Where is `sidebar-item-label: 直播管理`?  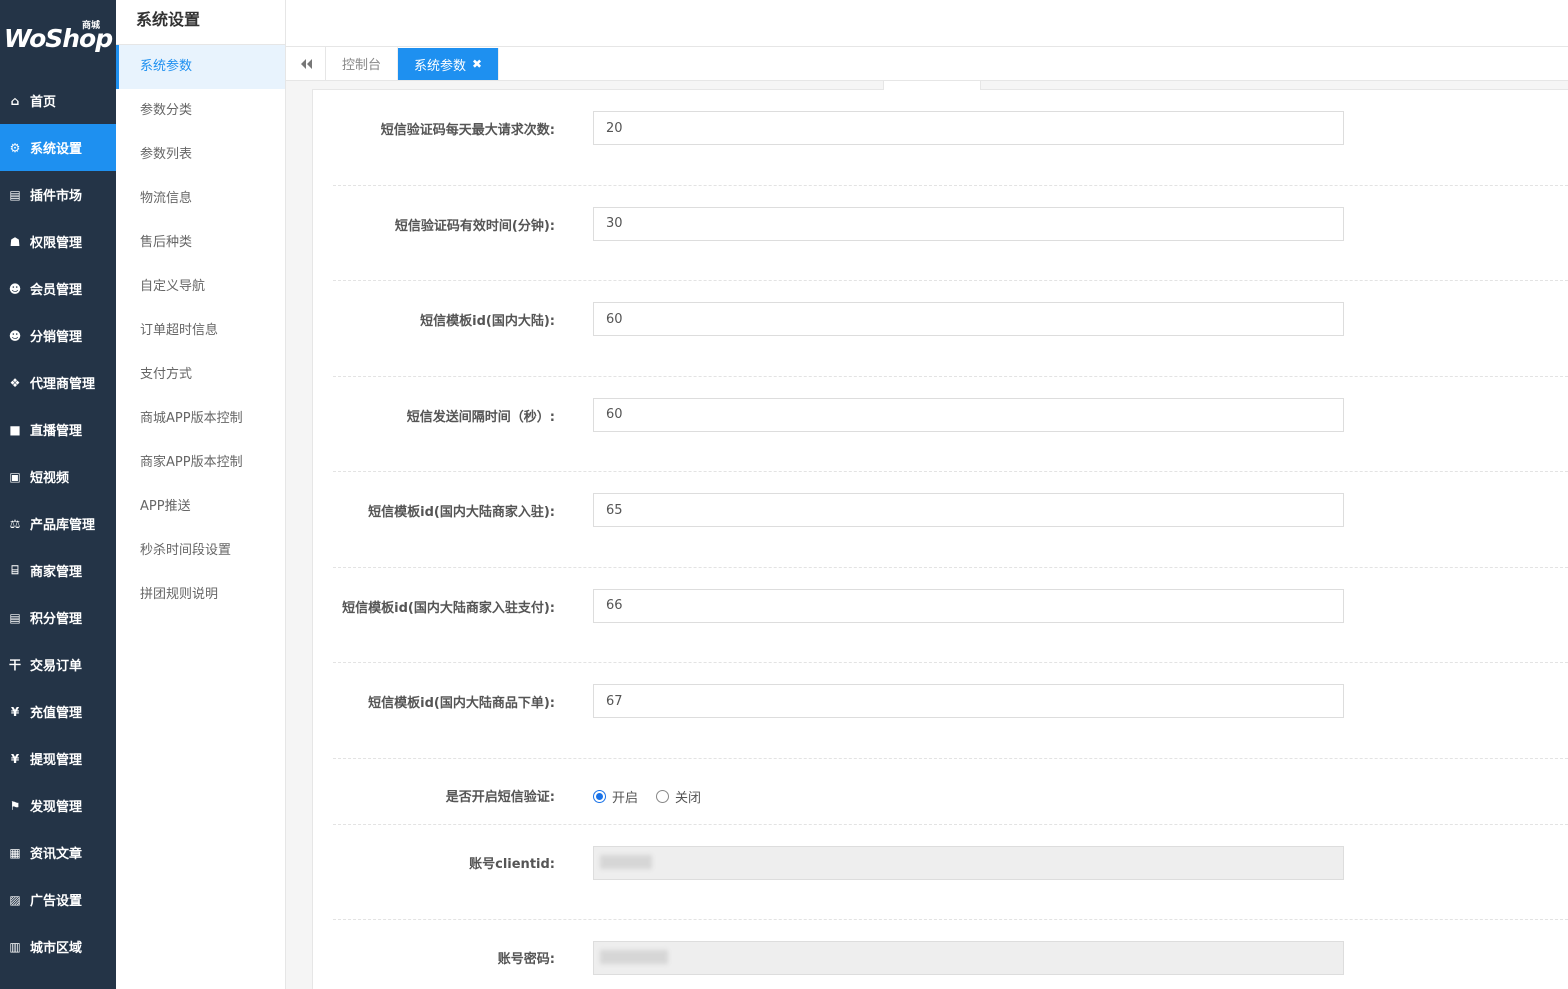
sidebar-item-label: 直播管理 is located at coordinates (56, 431).